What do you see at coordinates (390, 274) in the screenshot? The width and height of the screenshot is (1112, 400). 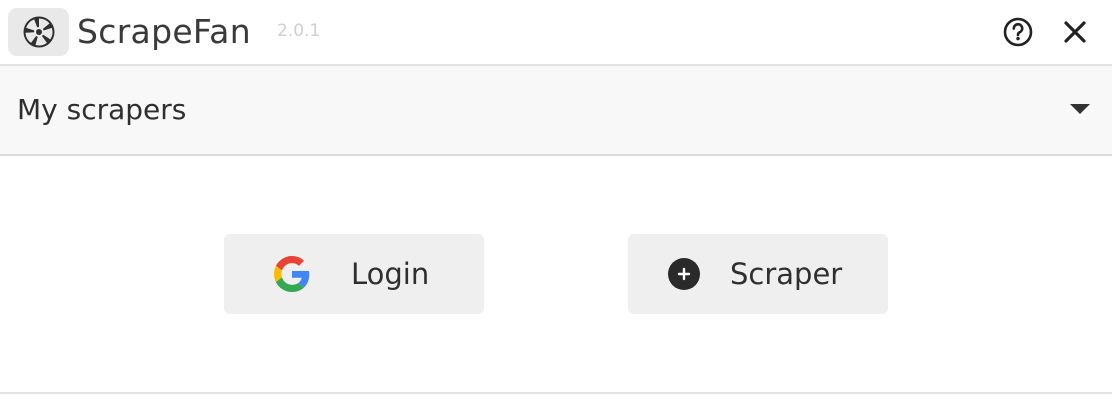 I see `login-label: Login` at bounding box center [390, 274].